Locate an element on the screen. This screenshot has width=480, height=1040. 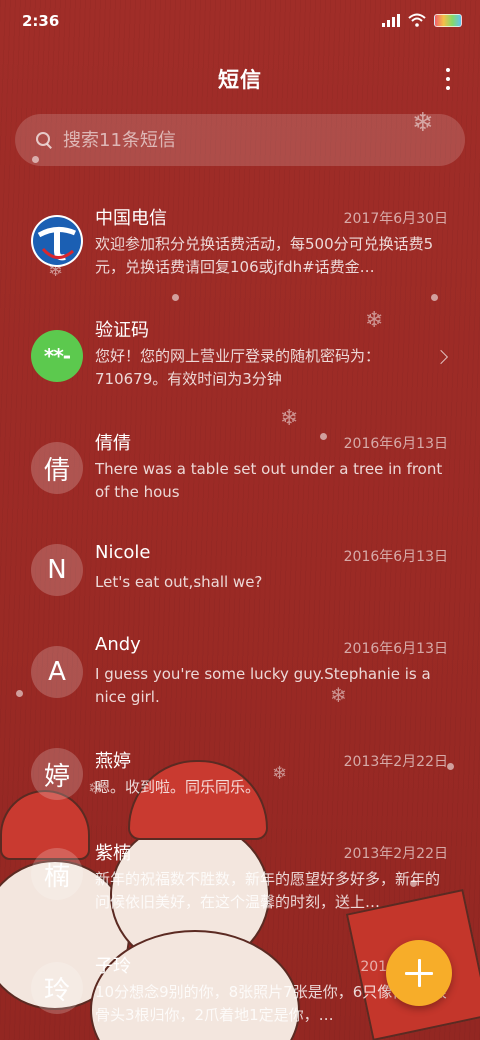
message-sender: Nicole is located at coordinates (123, 552).